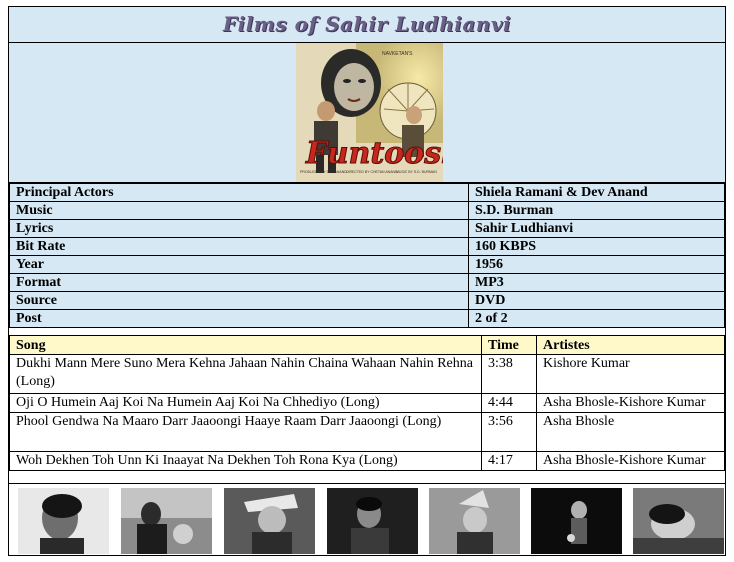  I want to click on info-row: Source DVD, so click(367, 300).